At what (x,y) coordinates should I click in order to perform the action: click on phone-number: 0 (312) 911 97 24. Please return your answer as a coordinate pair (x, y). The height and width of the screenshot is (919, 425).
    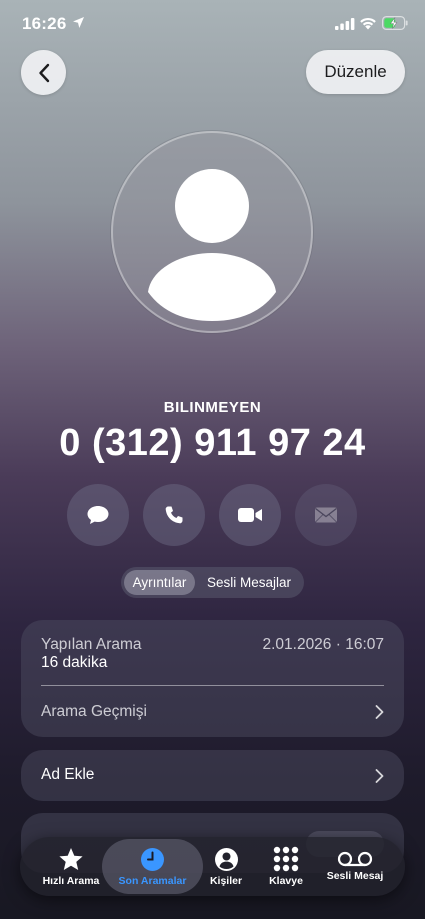
    Looking at the image, I should click on (212, 443).